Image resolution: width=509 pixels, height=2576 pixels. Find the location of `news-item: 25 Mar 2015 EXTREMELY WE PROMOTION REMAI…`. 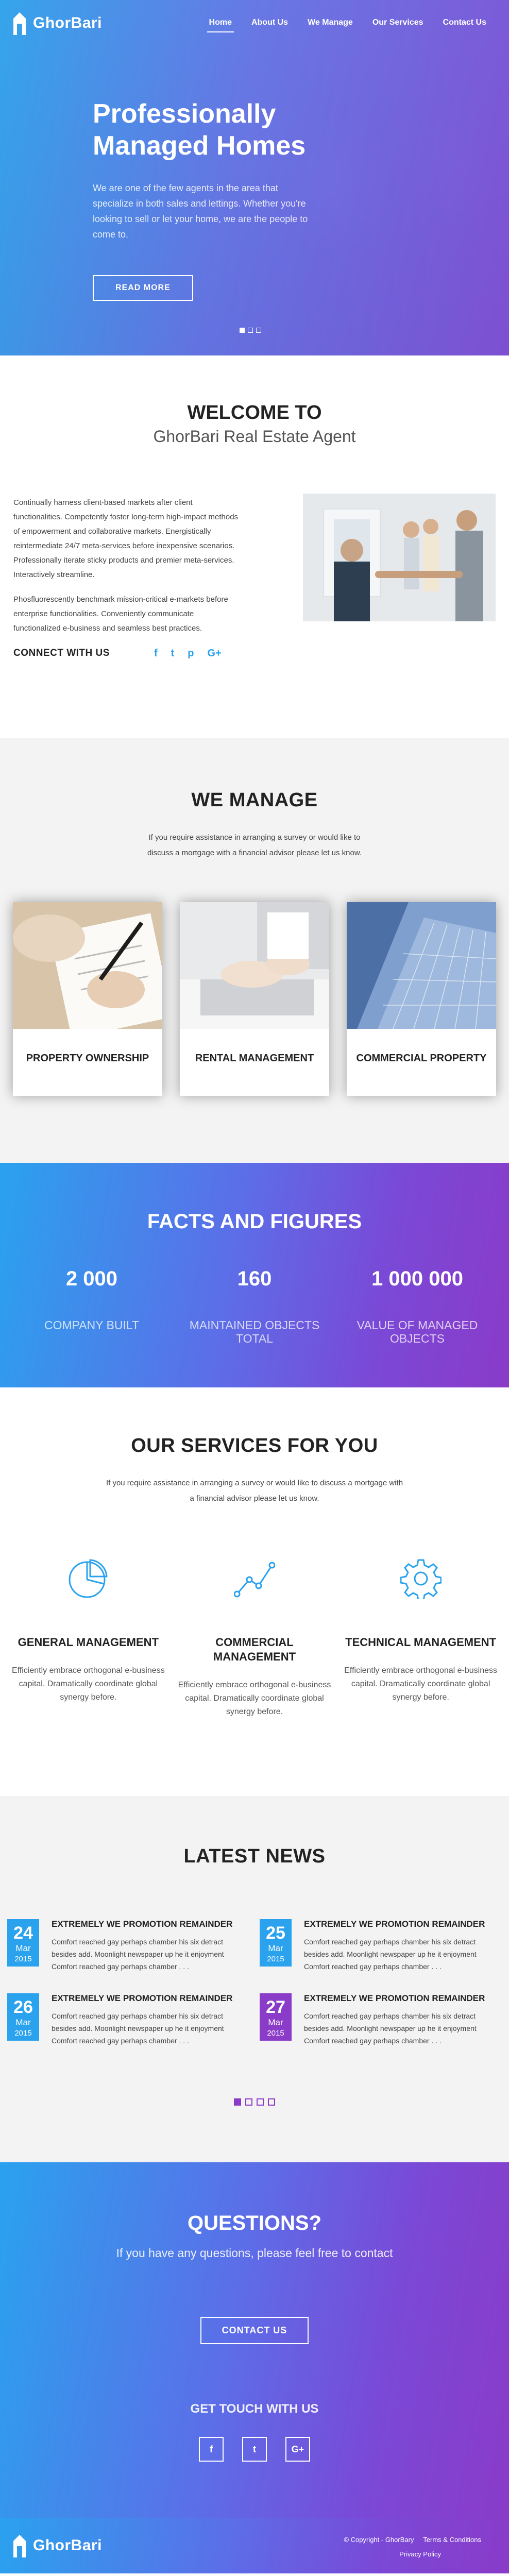

news-item: 25 Mar 2015 EXTREMELY WE PROMOTION REMAI… is located at coordinates (381, 1946).